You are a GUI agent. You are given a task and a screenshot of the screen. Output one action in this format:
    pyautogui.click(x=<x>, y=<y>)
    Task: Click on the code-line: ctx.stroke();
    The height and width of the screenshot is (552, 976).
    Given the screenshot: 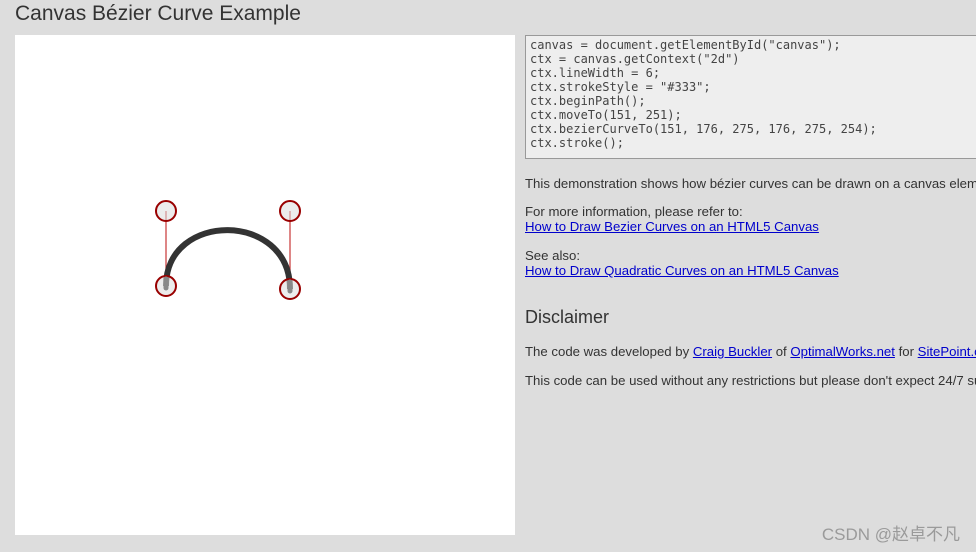 What is the action you would take?
    pyautogui.click(x=577, y=143)
    